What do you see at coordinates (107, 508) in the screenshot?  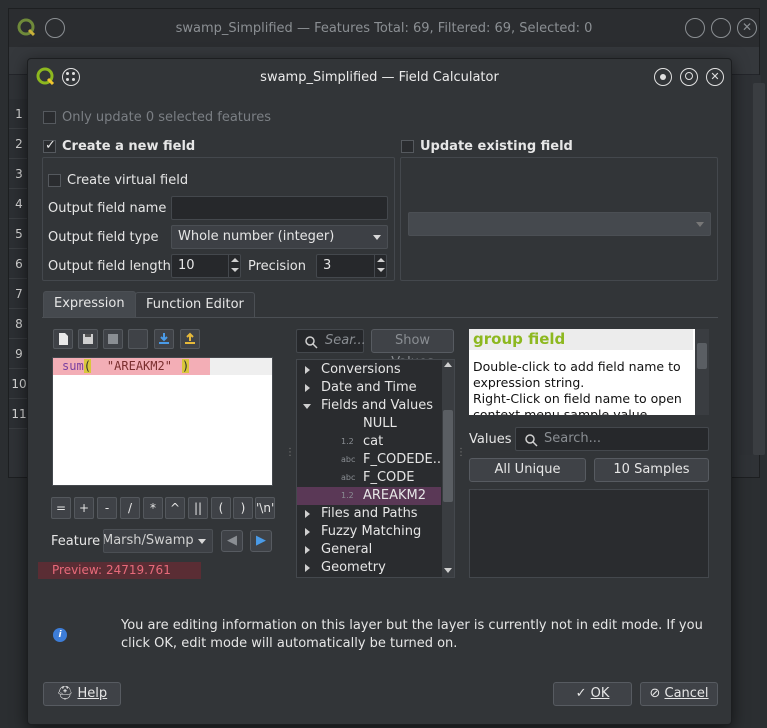 I see `operator-button: -` at bounding box center [107, 508].